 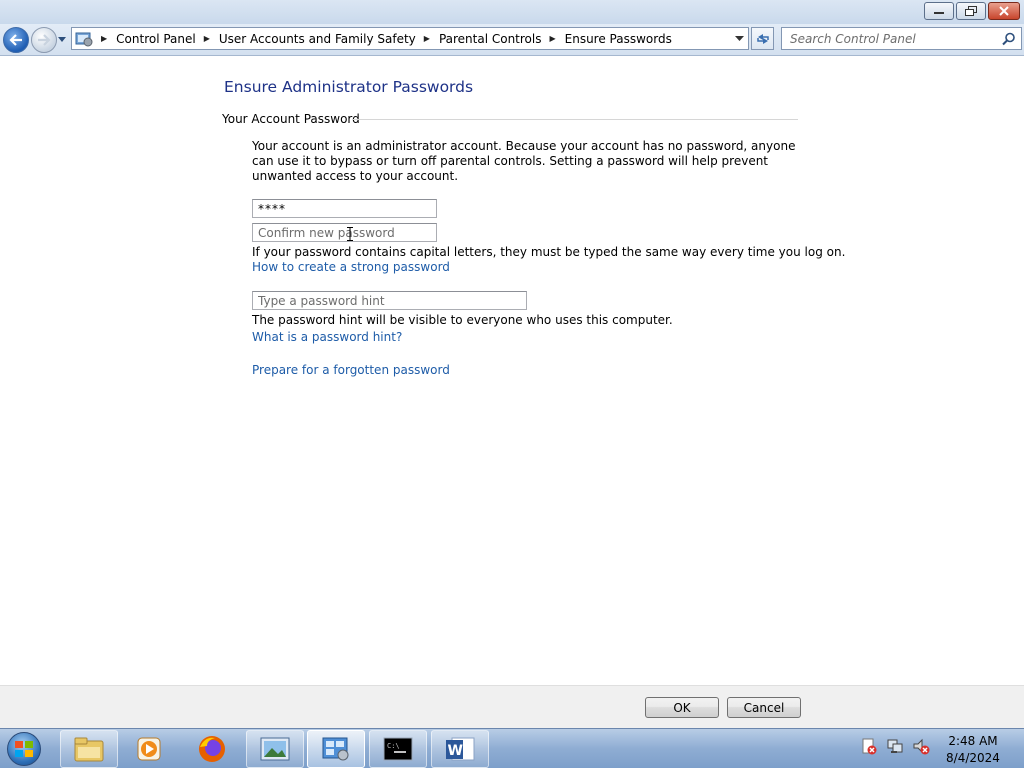 What do you see at coordinates (389, 300) in the screenshot?
I see `password-hint-field` at bounding box center [389, 300].